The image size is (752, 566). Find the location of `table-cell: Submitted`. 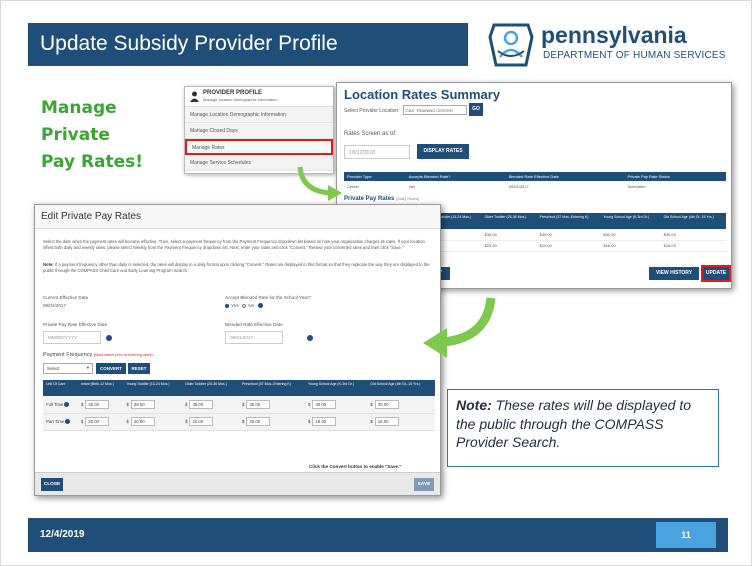

table-cell: Submitted is located at coordinates (636, 186).